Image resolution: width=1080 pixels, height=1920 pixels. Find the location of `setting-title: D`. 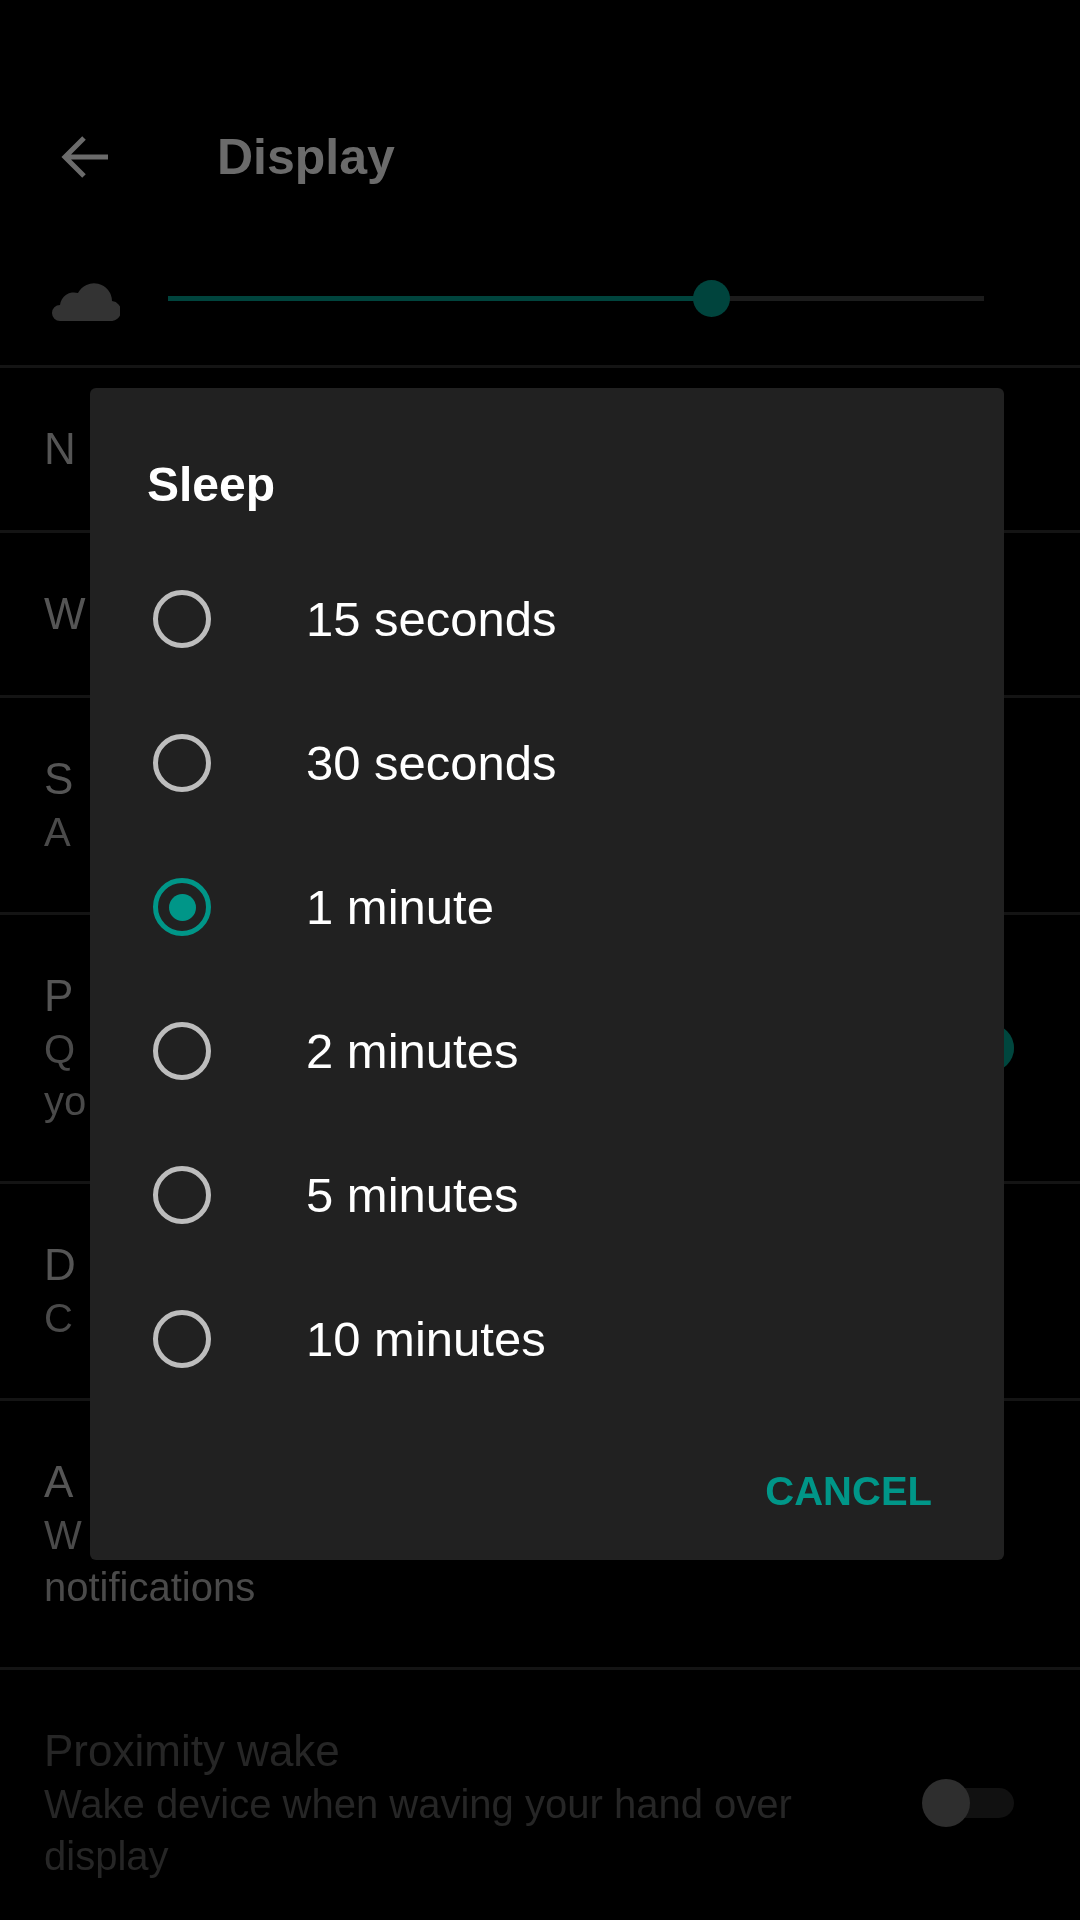

setting-title: D is located at coordinates (60, 1265).